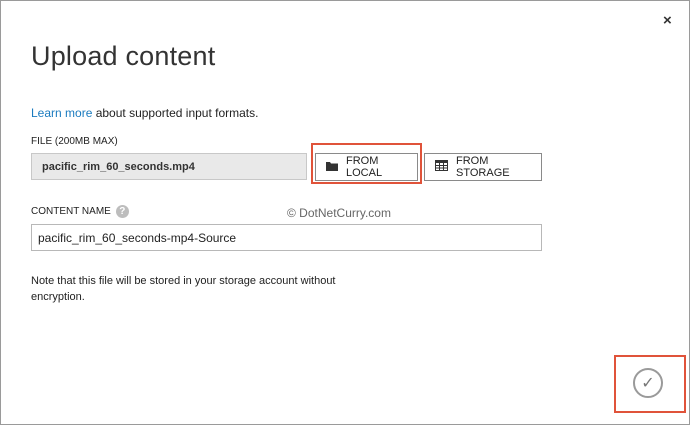 This screenshot has width=690, height=425. I want to click on from-storage-button: FROM STORAGE, so click(483, 167).